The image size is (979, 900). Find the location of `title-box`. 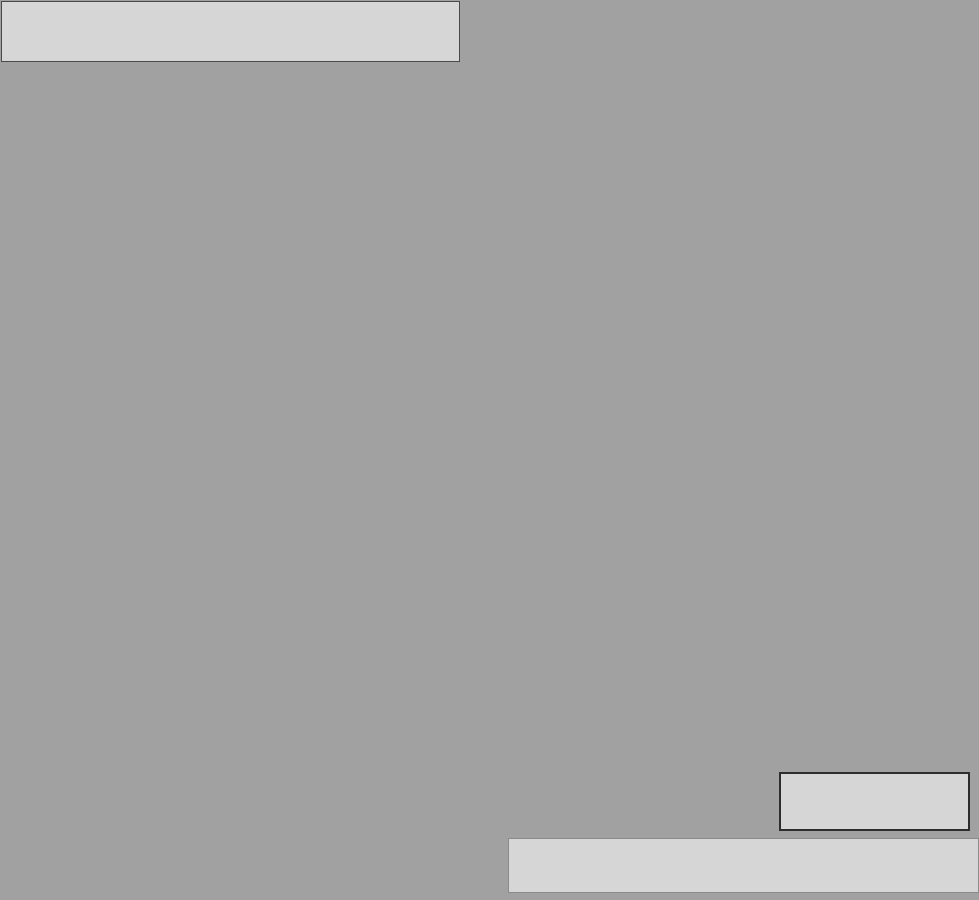

title-box is located at coordinates (230, 31).